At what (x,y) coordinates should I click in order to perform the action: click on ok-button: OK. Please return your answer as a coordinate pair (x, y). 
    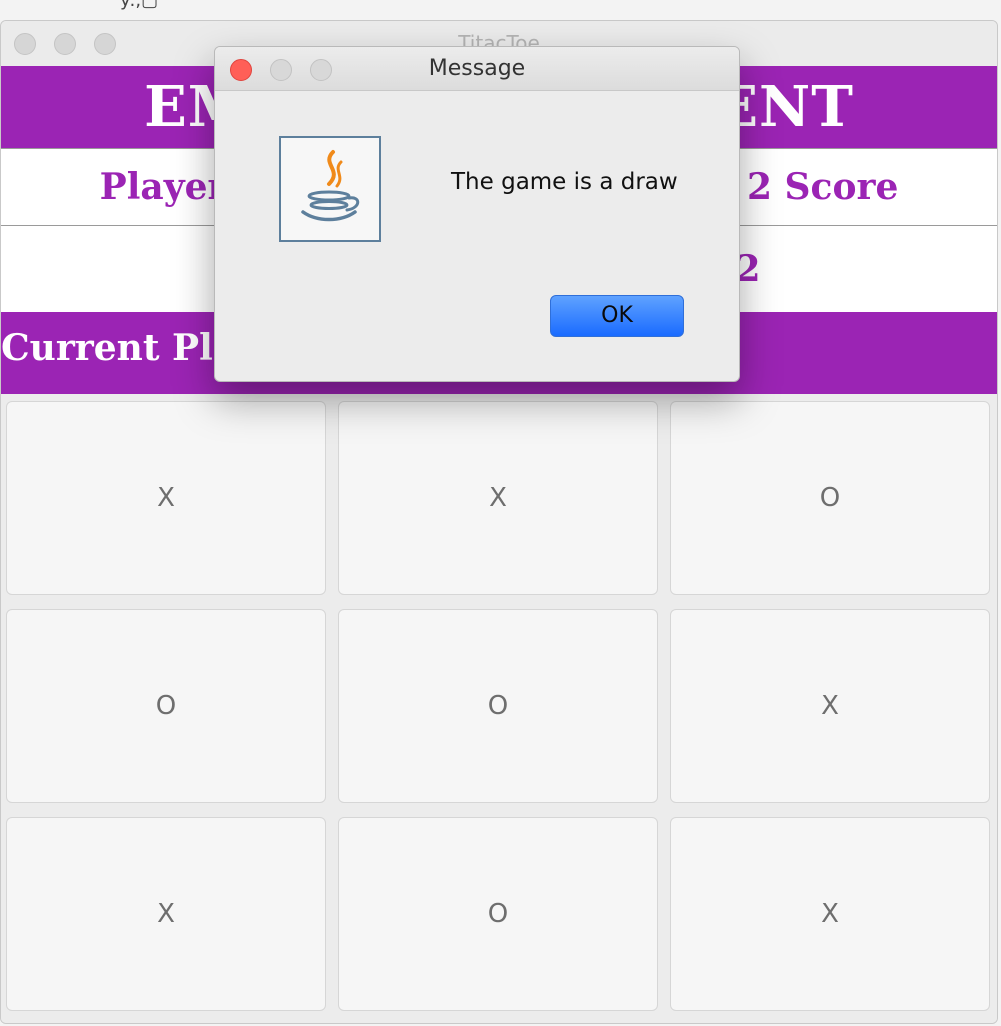
    Looking at the image, I should click on (617, 316).